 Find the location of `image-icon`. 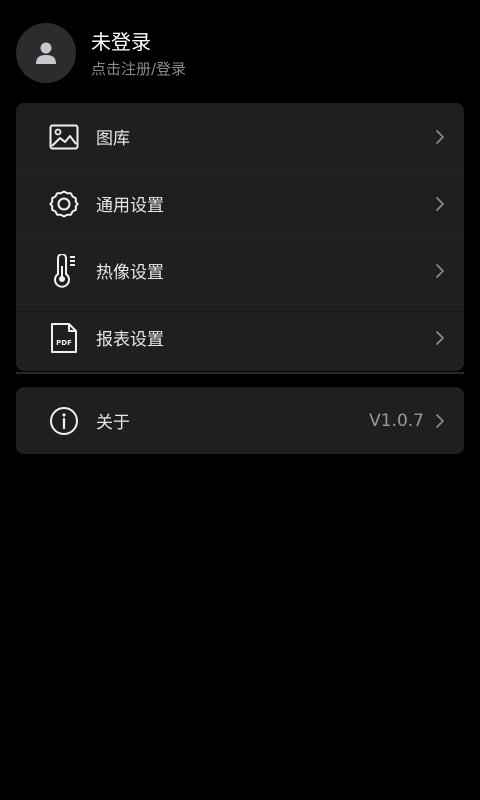

image-icon is located at coordinates (64, 137).